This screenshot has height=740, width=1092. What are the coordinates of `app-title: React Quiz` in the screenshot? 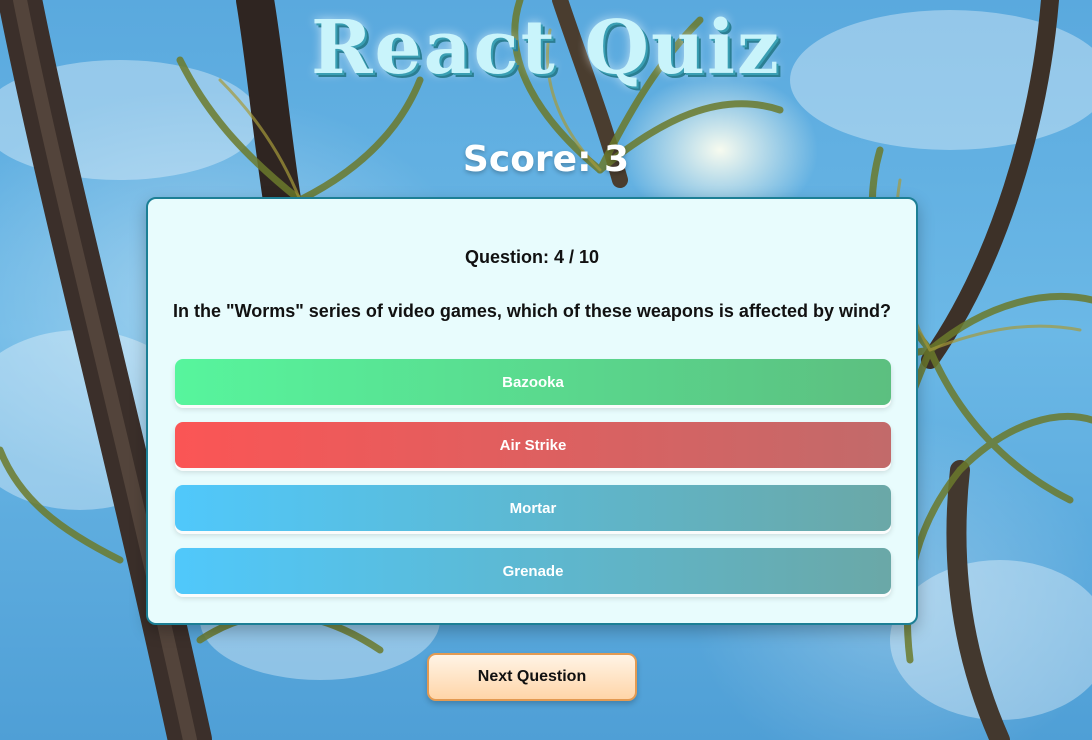 It's located at (546, 48).